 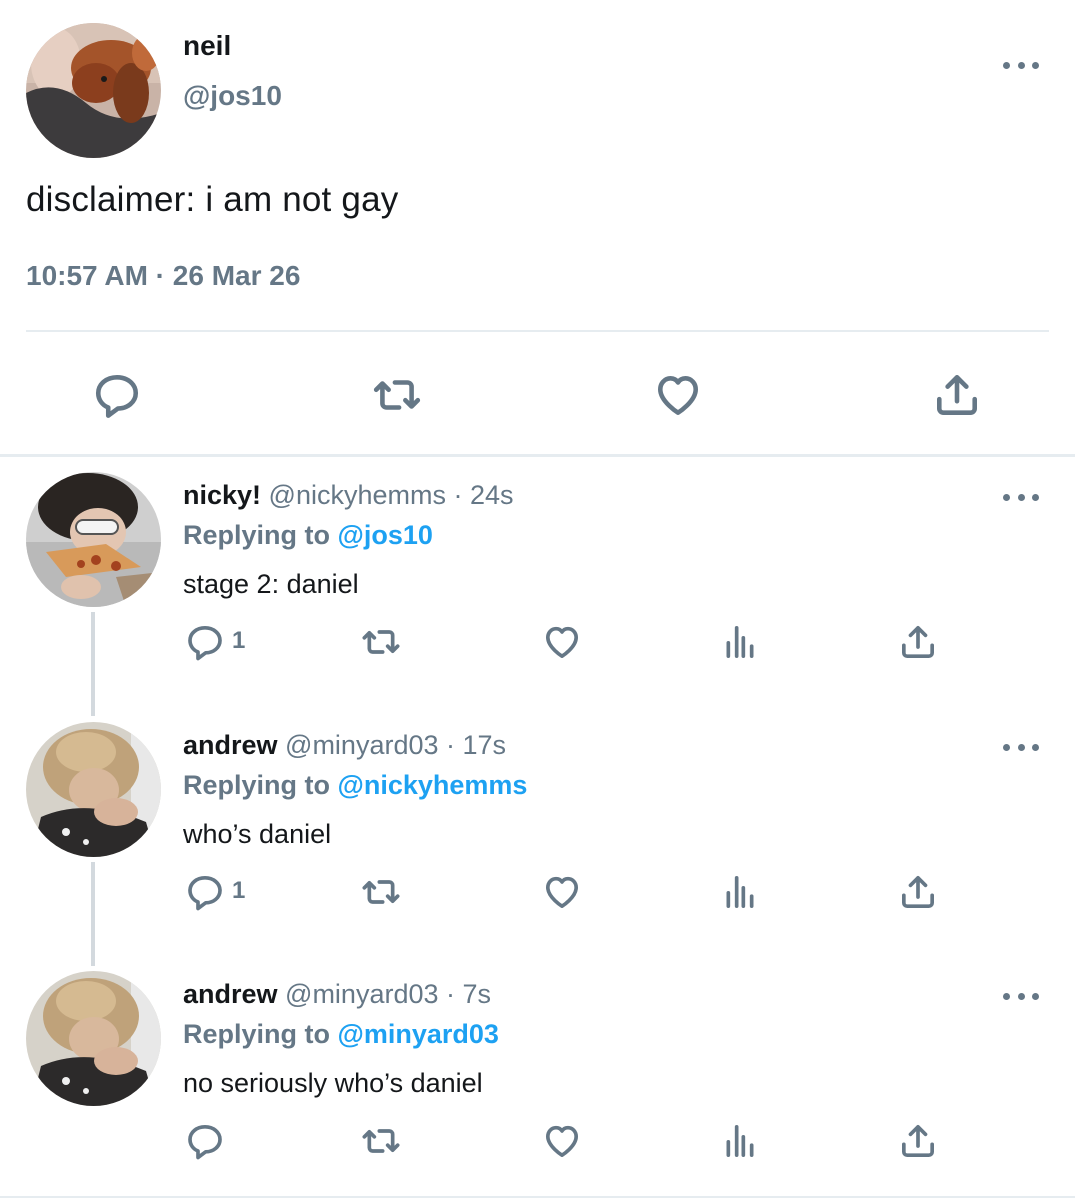 I want to click on tweet-text: stage 2: daniel, so click(x=271, y=584).